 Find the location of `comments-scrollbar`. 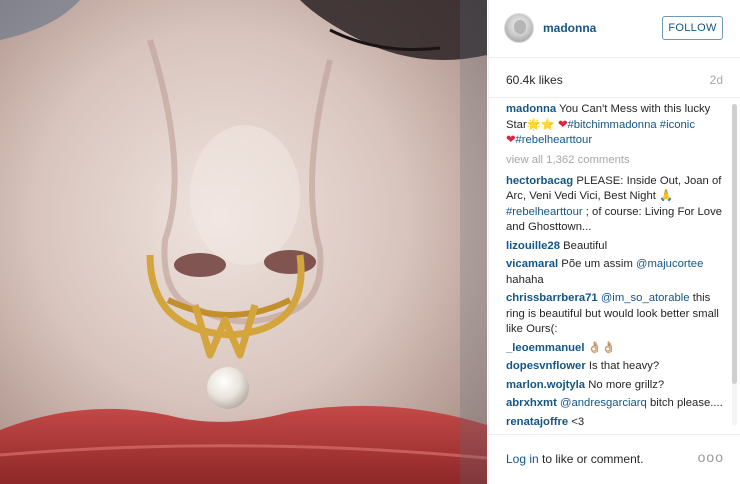

comments-scrollbar is located at coordinates (734, 265).